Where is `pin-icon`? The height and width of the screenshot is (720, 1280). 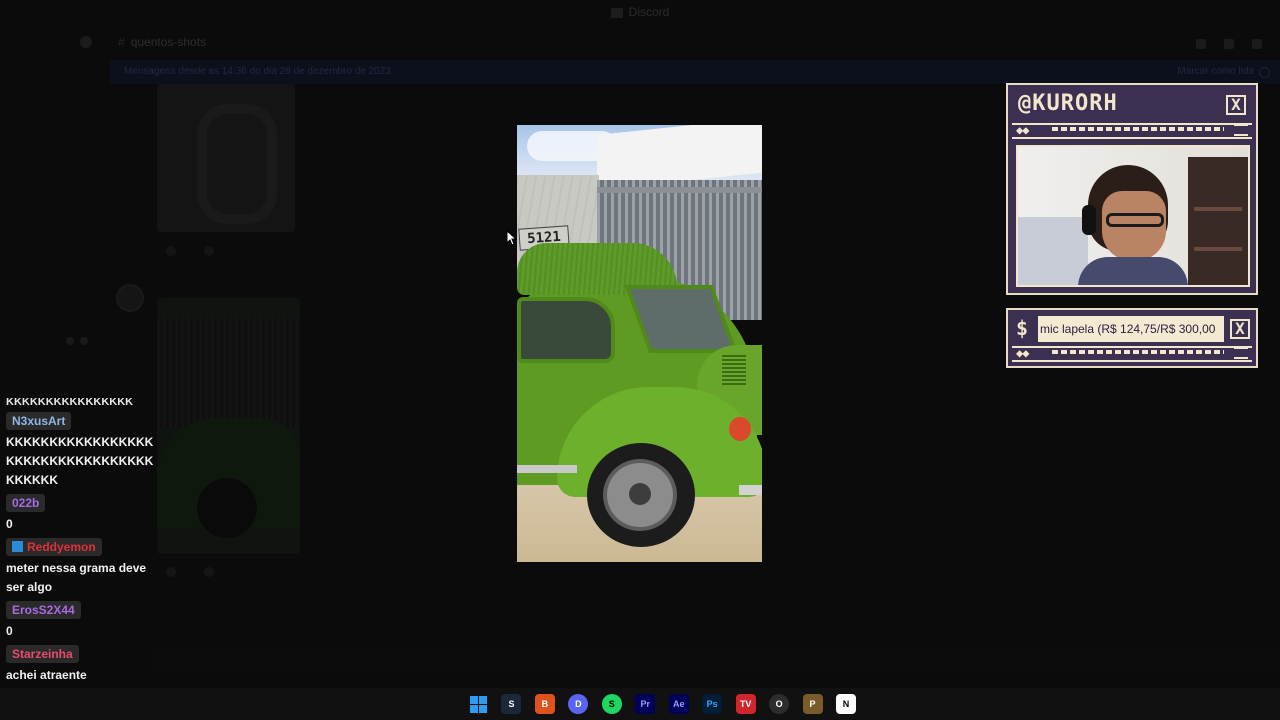 pin-icon is located at coordinates (1257, 44).